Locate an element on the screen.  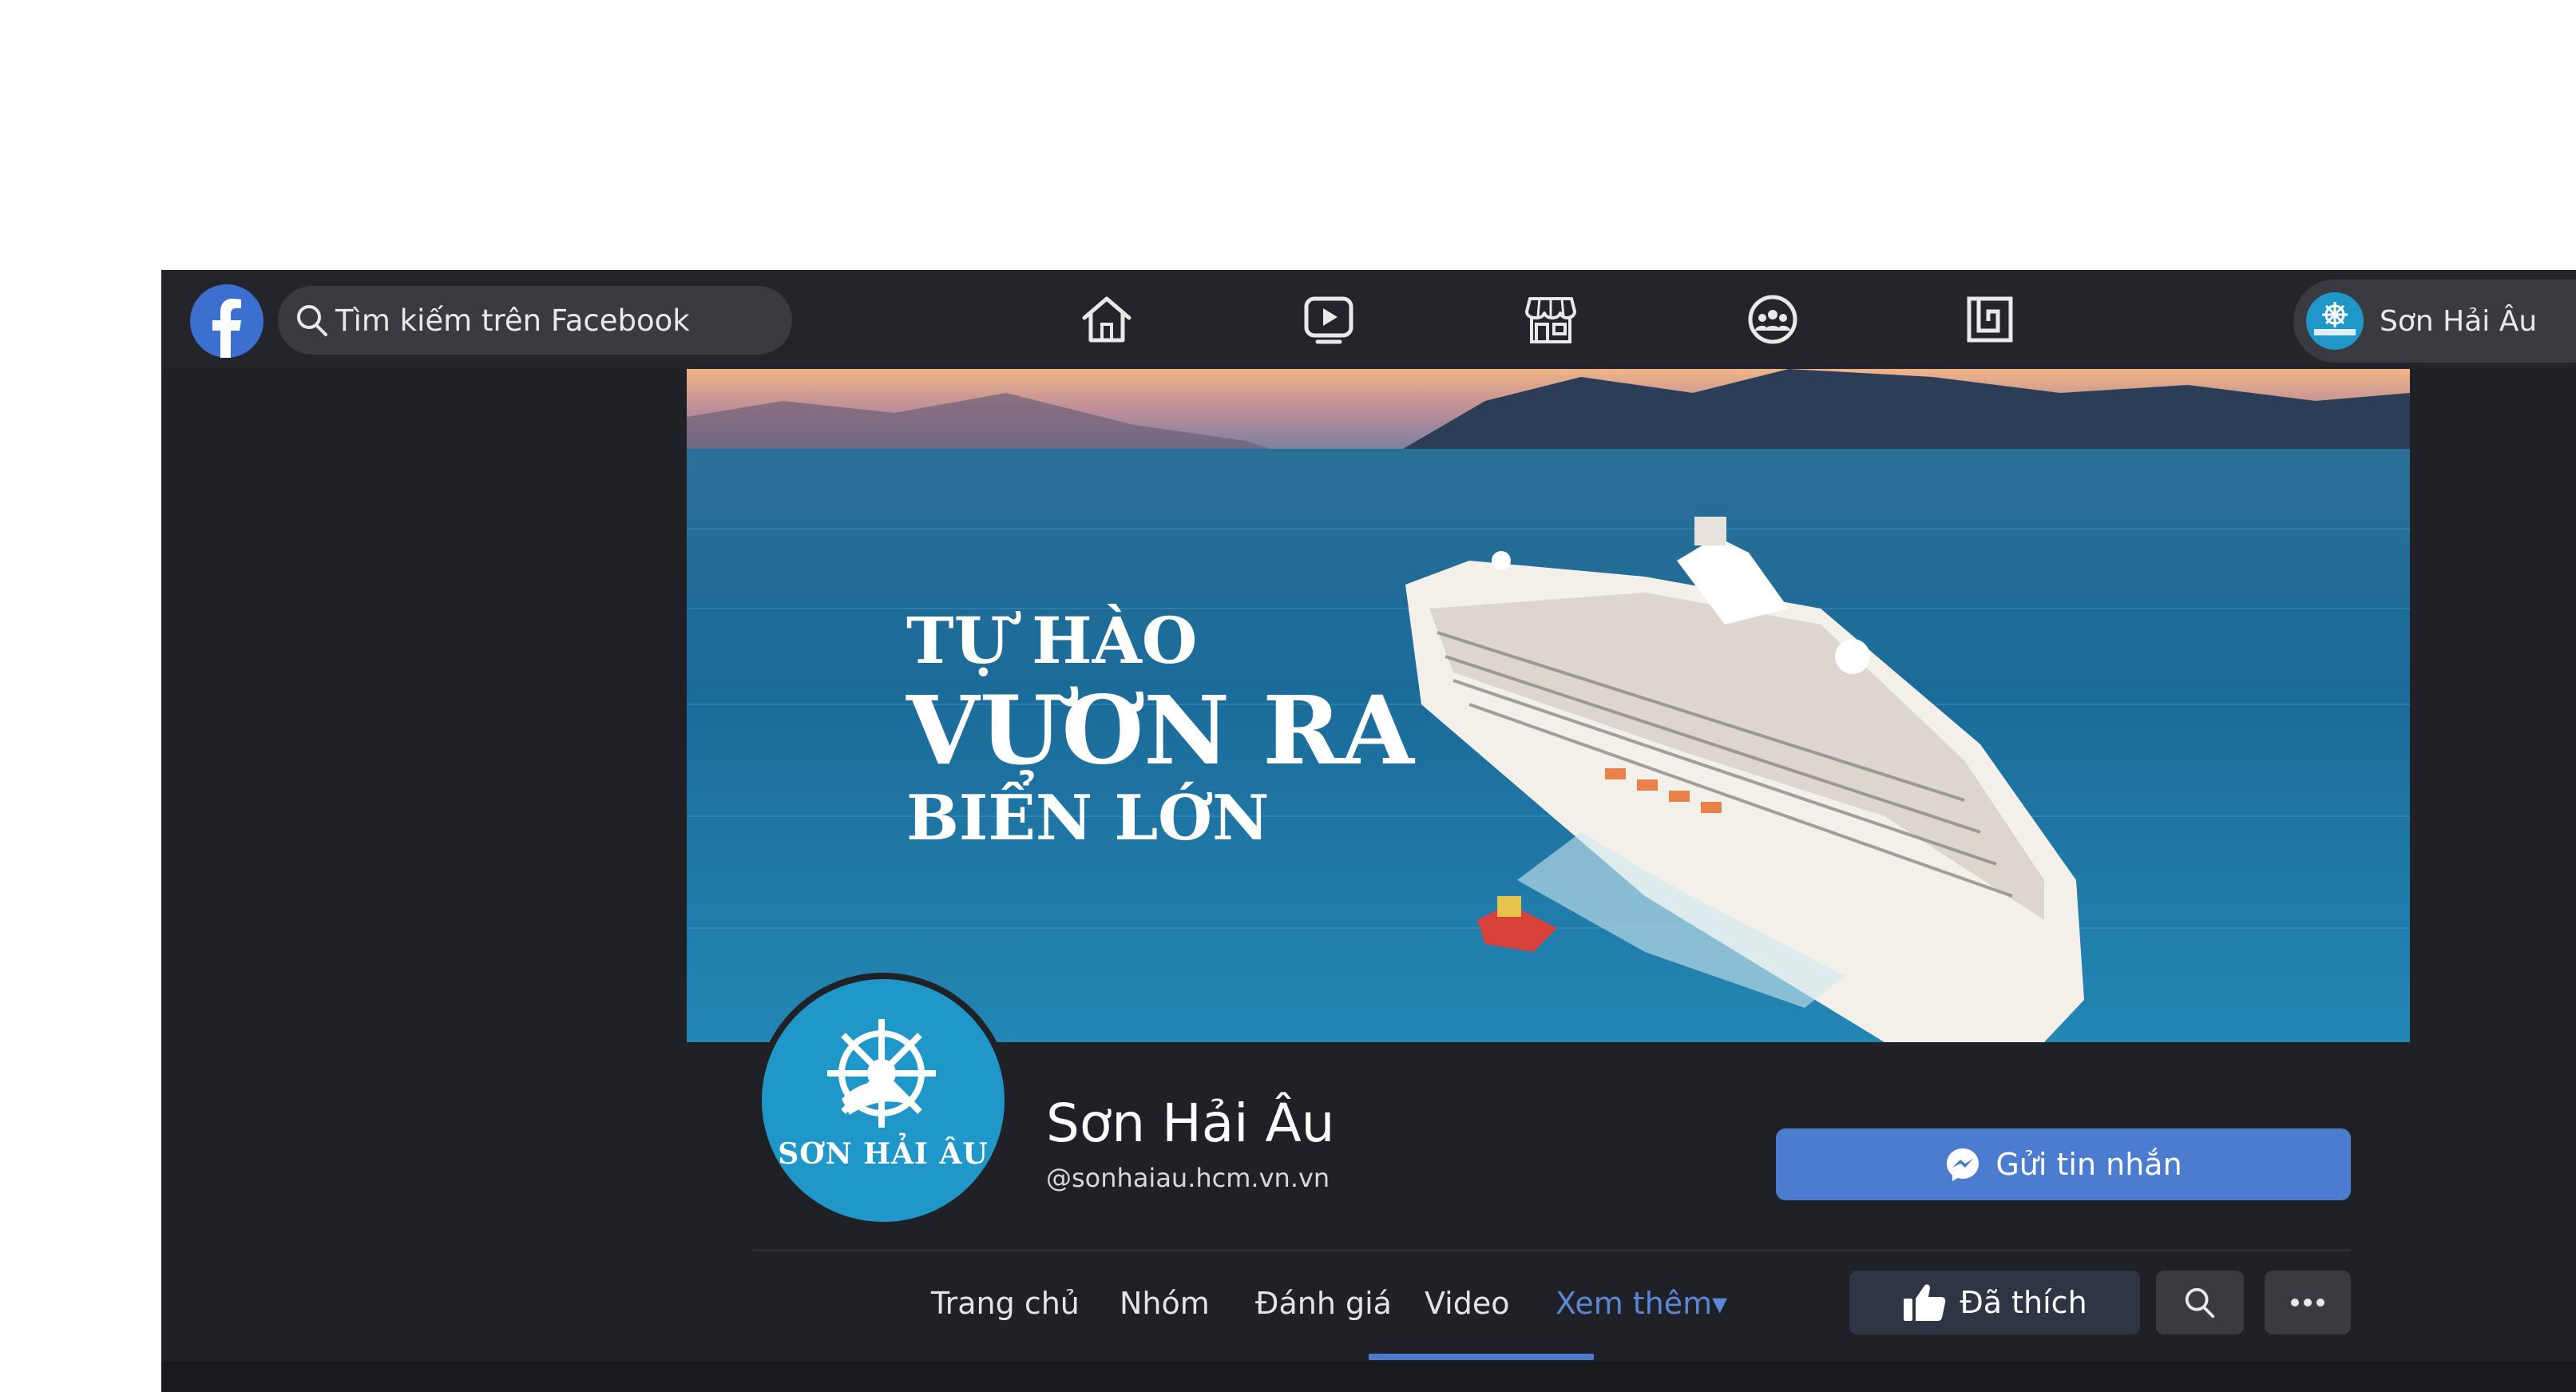
cover-slogan: TỰ HÀO VƯƠN RA BIỂN LỚN is located at coordinates (1160, 729).